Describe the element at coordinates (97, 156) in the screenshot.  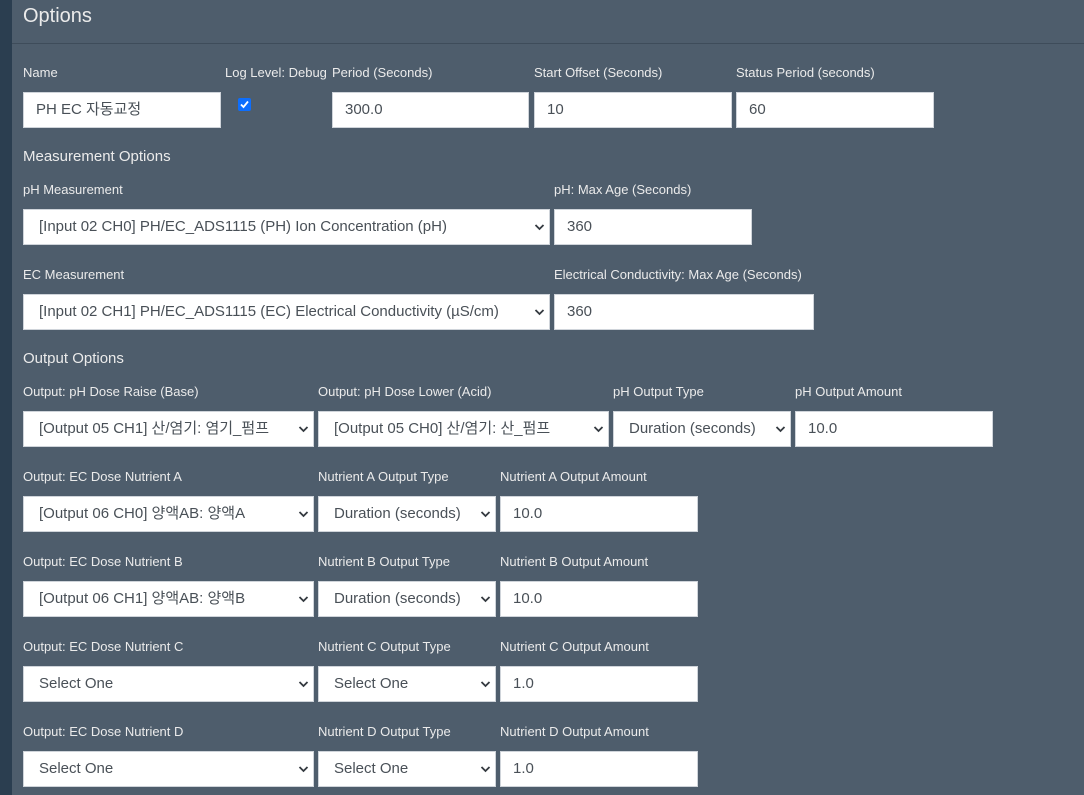
I see `measurement-options-heading: Measurement Options` at that location.